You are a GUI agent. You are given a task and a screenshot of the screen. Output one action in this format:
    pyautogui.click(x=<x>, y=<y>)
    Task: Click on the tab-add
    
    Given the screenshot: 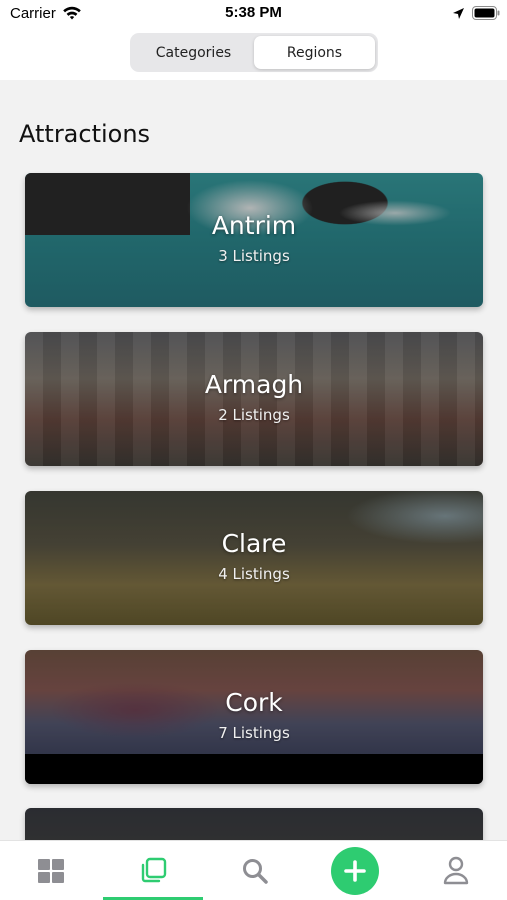 What is the action you would take?
    pyautogui.click(x=355, y=870)
    